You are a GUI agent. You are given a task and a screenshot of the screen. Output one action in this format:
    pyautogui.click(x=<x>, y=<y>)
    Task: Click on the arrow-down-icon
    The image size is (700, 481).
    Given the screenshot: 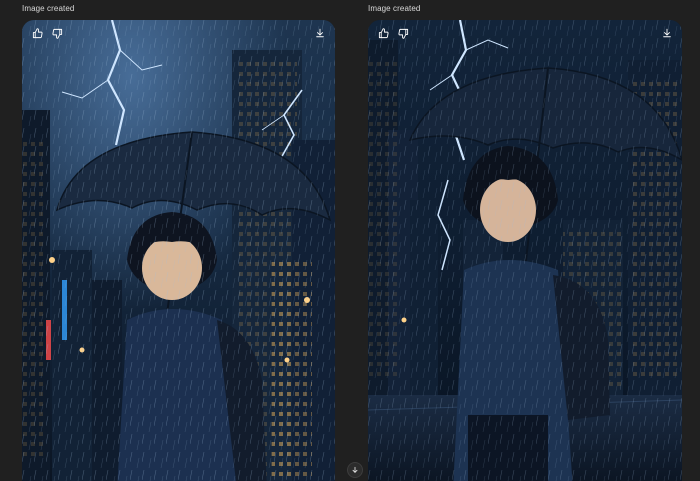 What is the action you would take?
    pyautogui.click(x=355, y=469)
    